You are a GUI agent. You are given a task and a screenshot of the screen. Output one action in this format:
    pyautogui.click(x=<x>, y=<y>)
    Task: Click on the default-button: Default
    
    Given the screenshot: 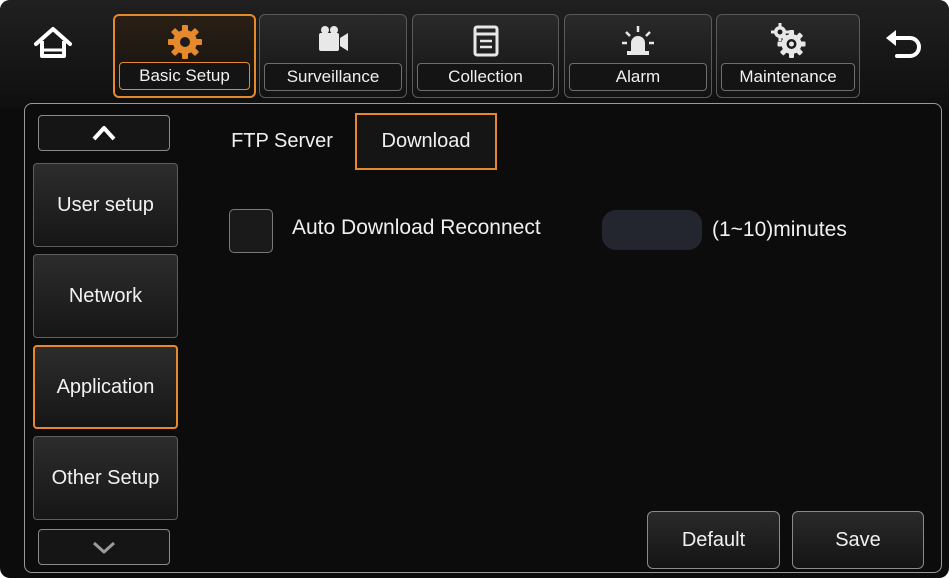 What is the action you would take?
    pyautogui.click(x=713, y=540)
    